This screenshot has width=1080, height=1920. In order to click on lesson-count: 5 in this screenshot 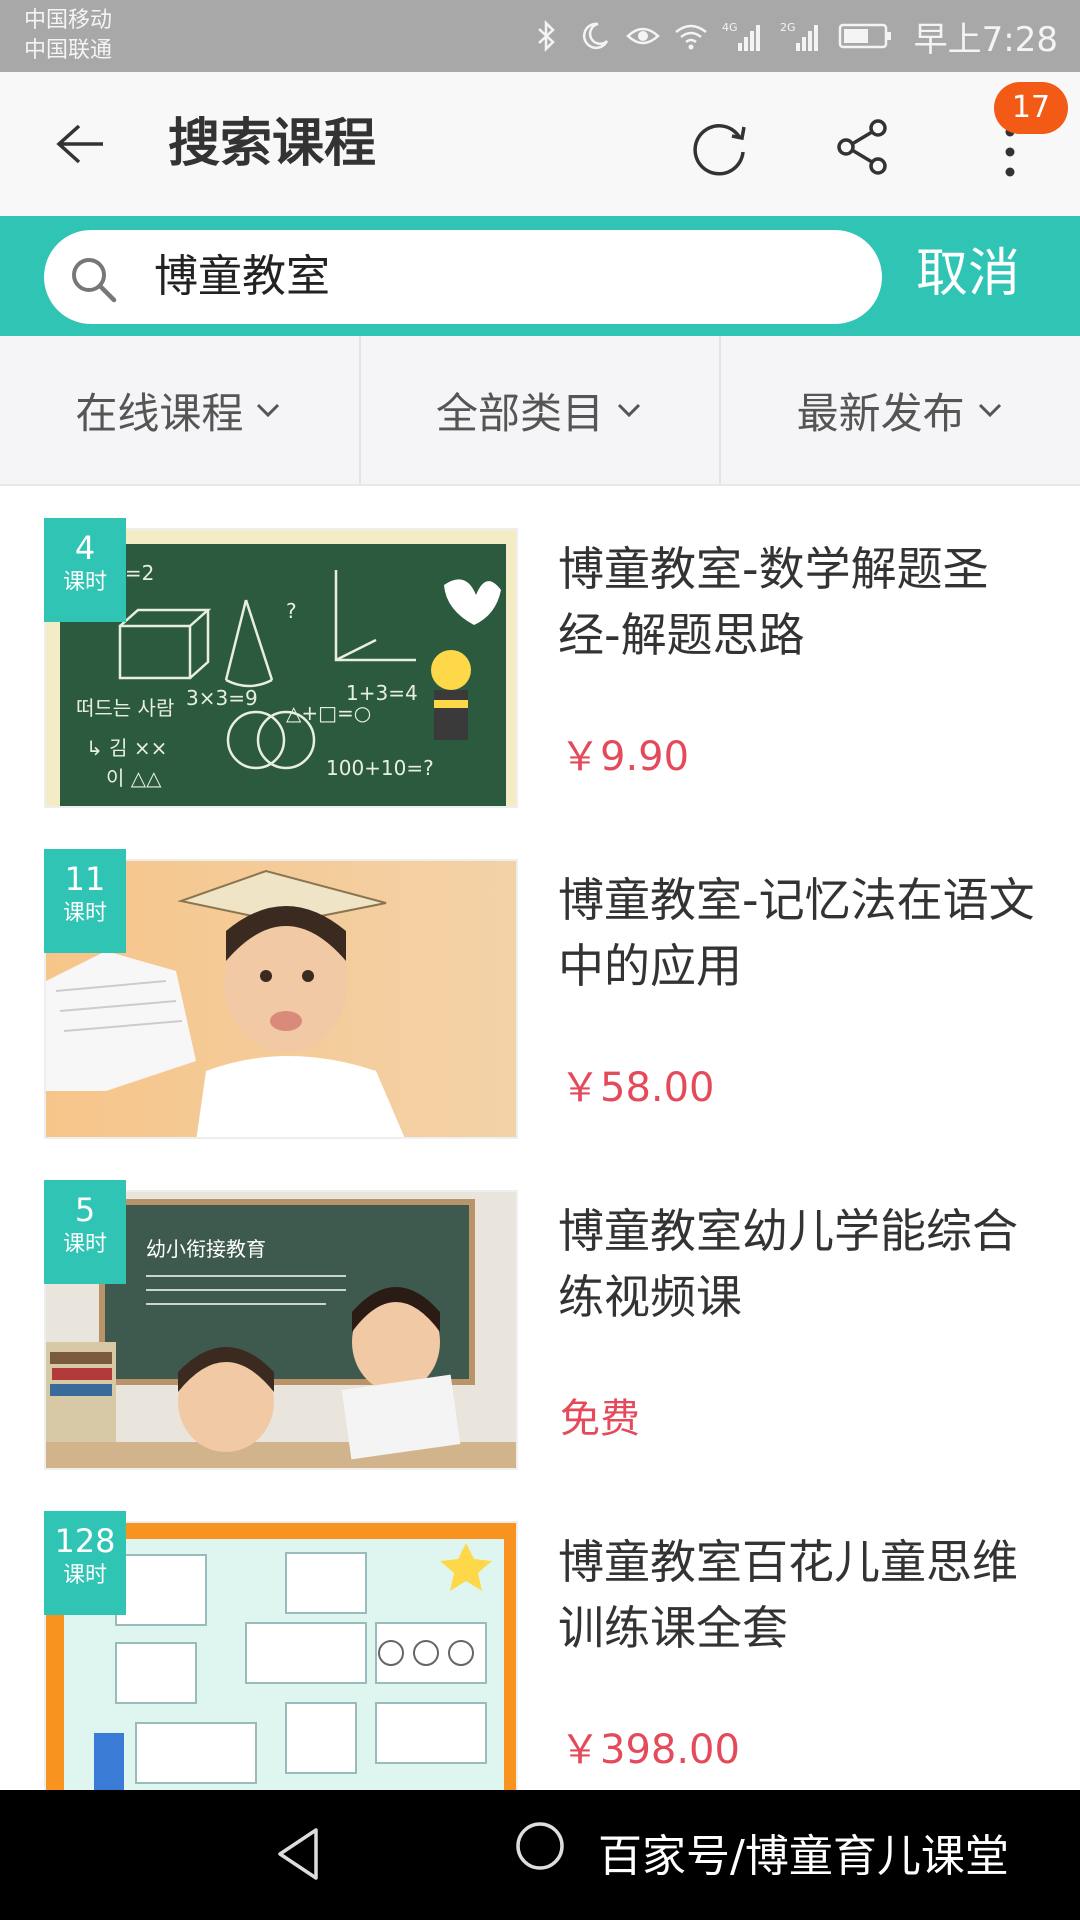, I will do `click(85, 1210)`.